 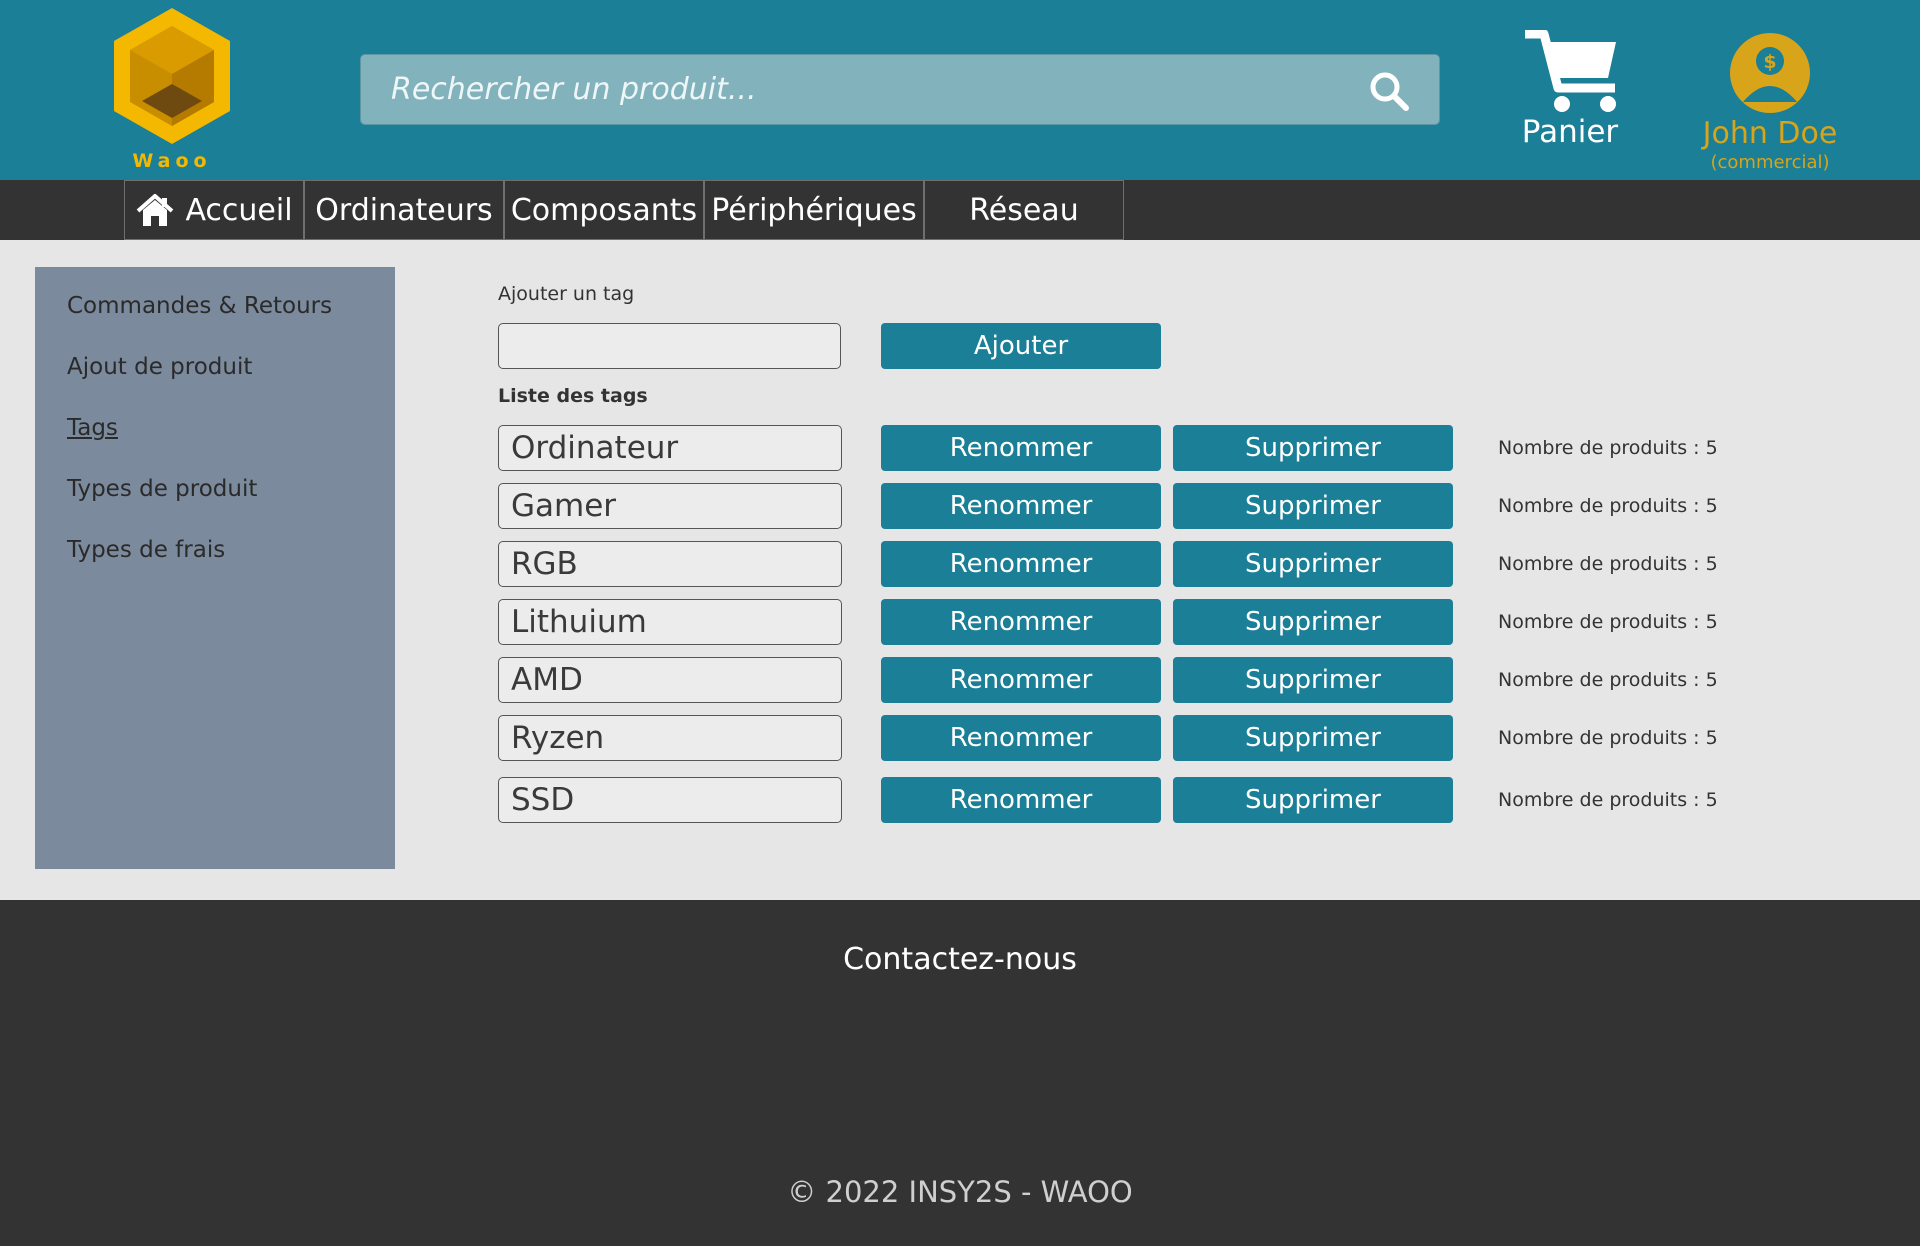 What do you see at coordinates (1770, 133) in the screenshot?
I see `user-name: John Doe` at bounding box center [1770, 133].